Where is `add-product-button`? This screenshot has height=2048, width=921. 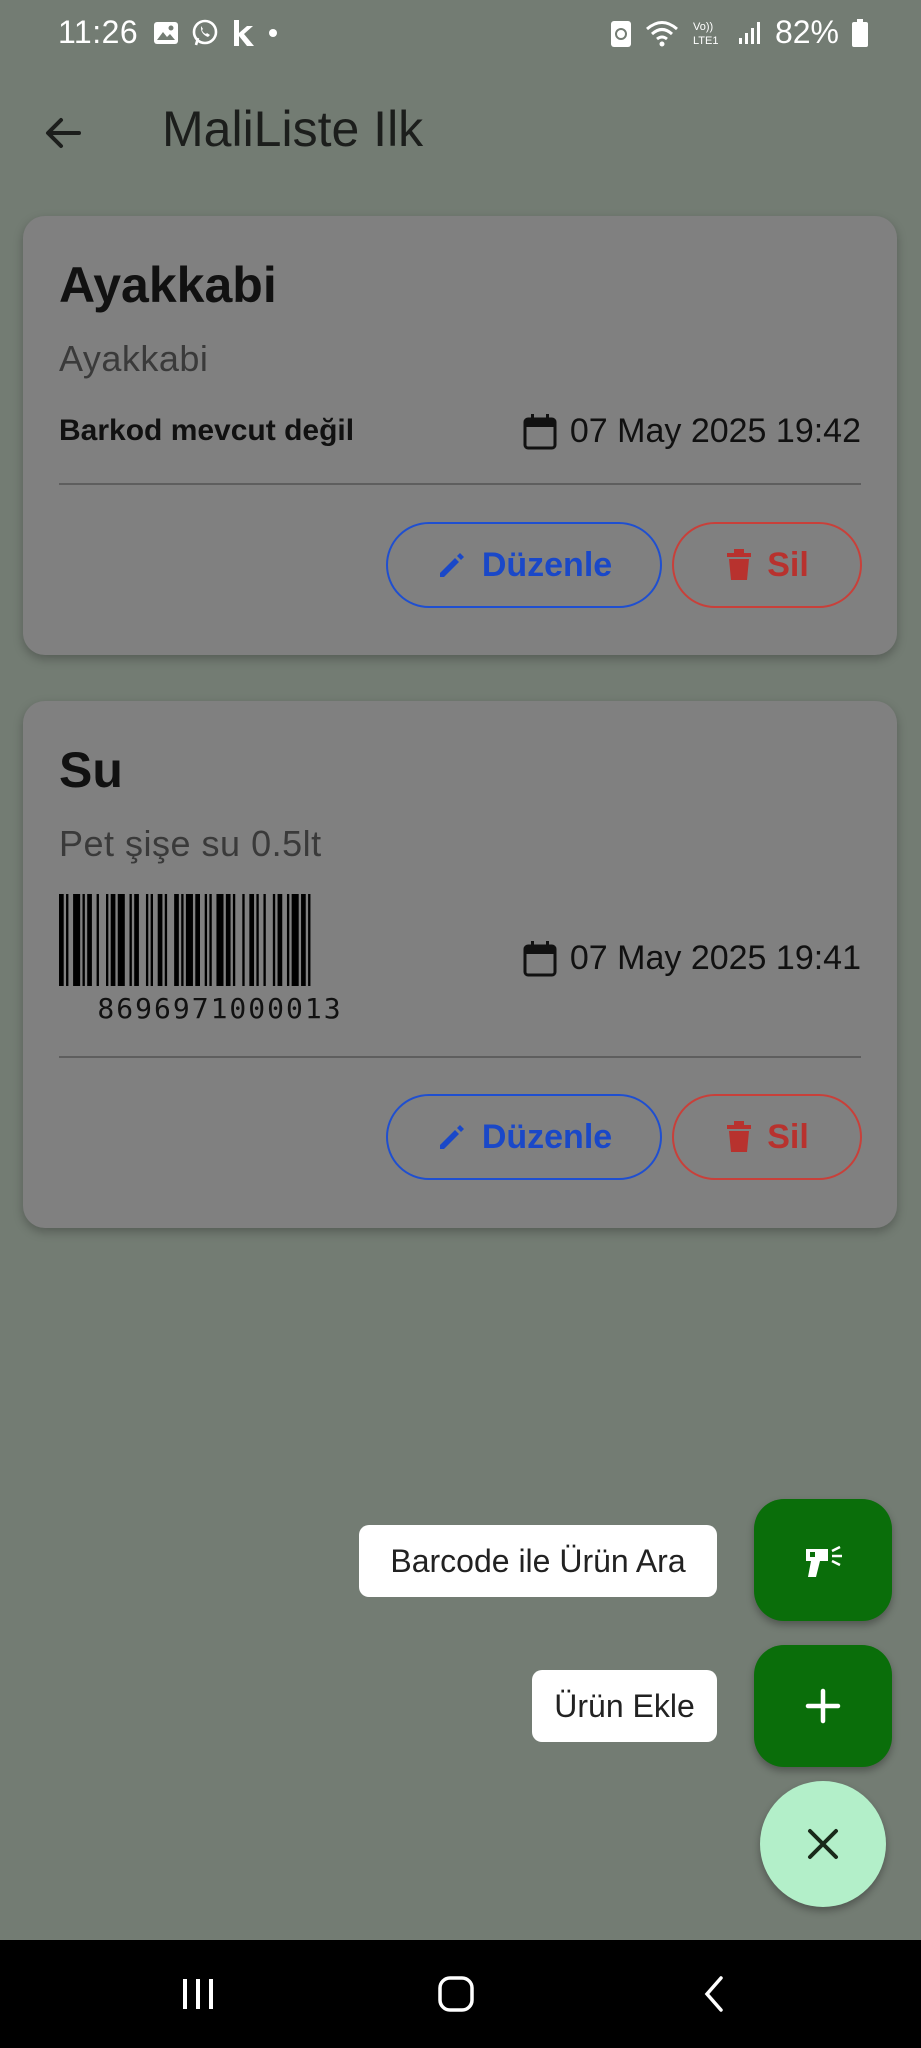
add-product-button is located at coordinates (823, 1706).